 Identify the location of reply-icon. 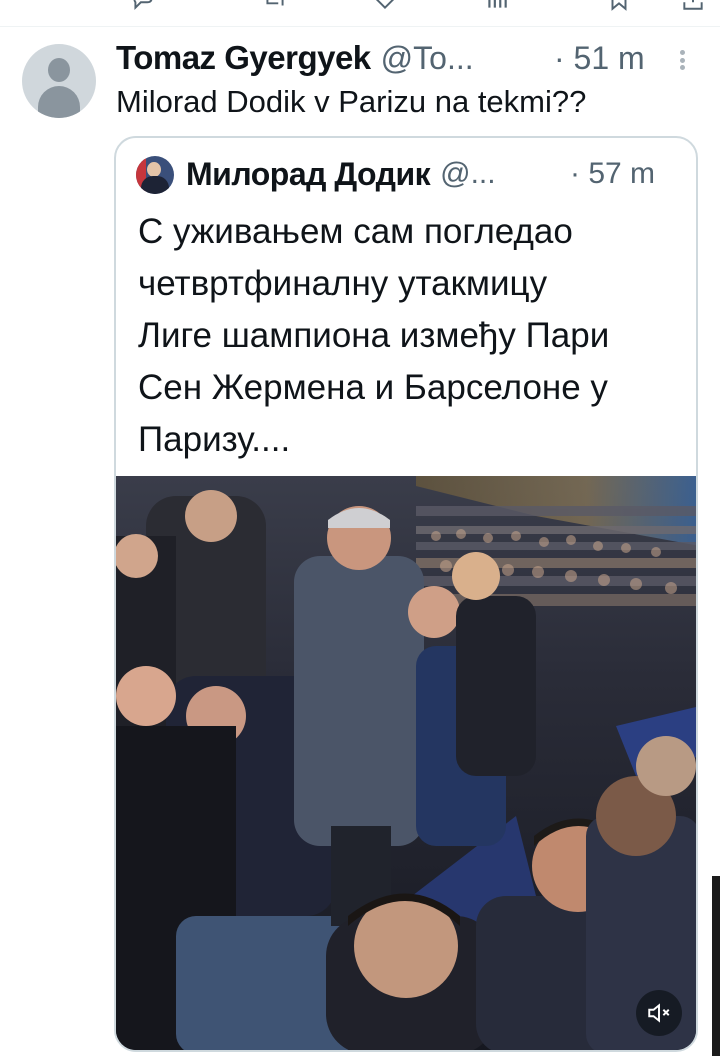
(143, 6).